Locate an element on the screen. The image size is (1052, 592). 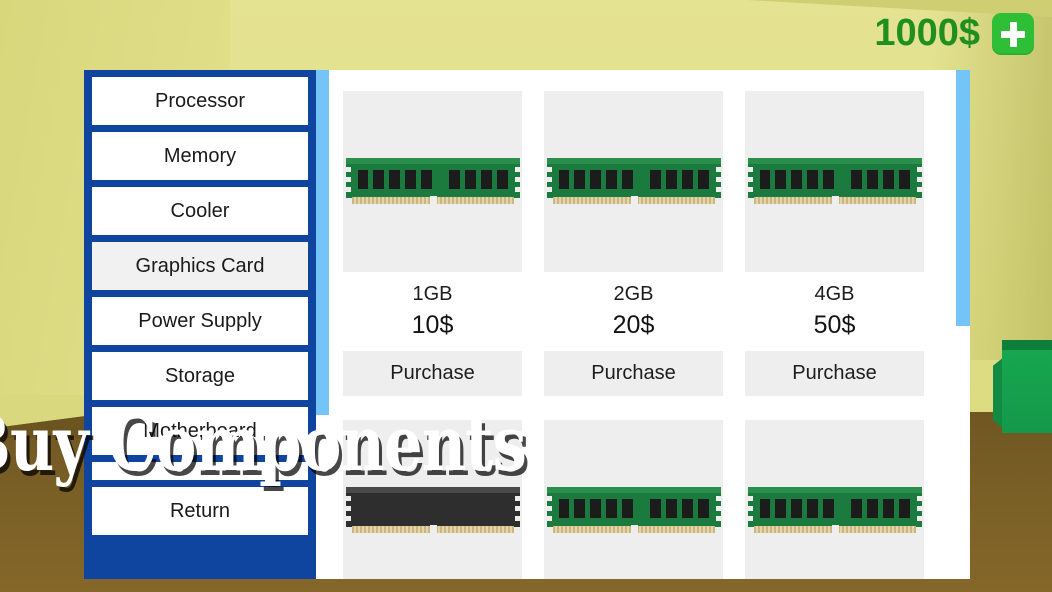
sidebar-item-label: Processor is located at coordinates (200, 100).